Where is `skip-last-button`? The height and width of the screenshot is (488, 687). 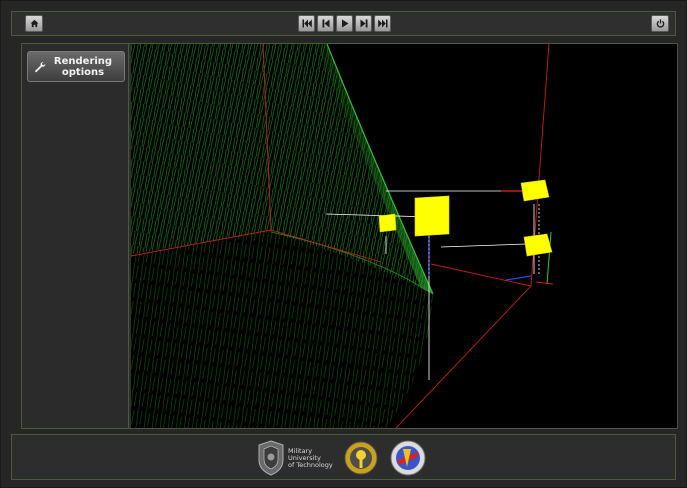
skip-last-button is located at coordinates (382, 23).